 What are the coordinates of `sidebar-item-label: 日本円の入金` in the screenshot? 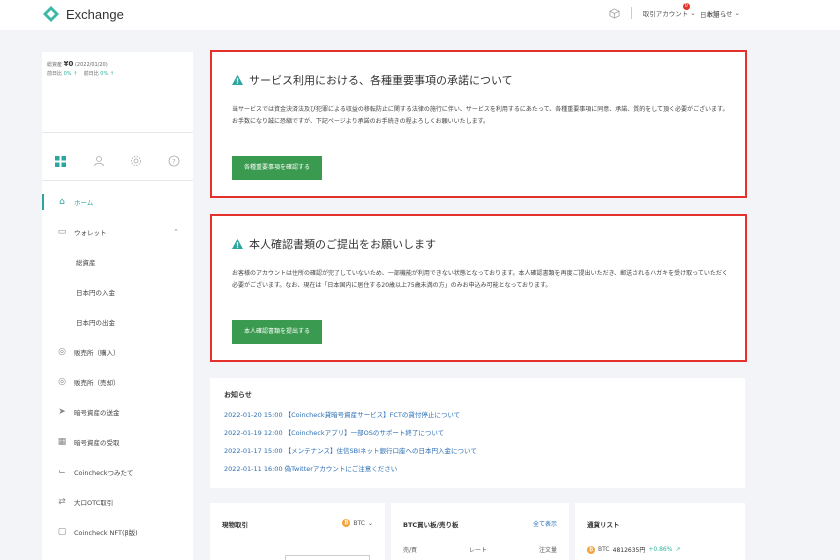 It's located at (95, 293).